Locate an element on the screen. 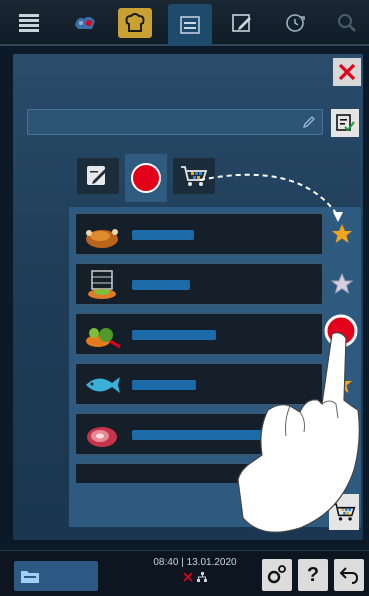 This screenshot has width=369, height=596. subtab-shopping-cart is located at coordinates (194, 176).